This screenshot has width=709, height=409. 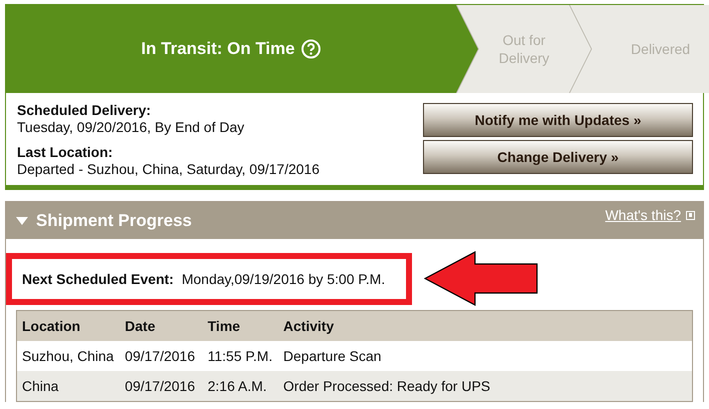 I want to click on table-cell: 11:55 P.M., so click(x=240, y=356).